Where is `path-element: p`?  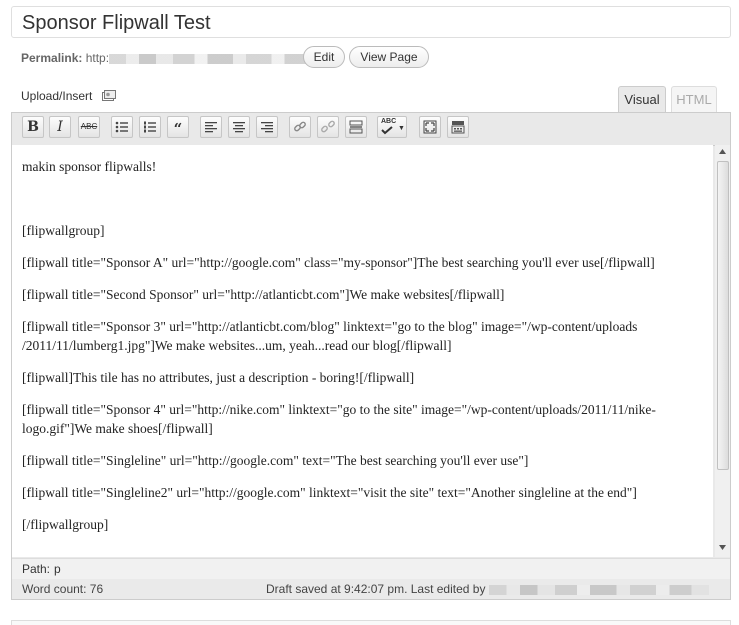 path-element: p is located at coordinates (57, 569).